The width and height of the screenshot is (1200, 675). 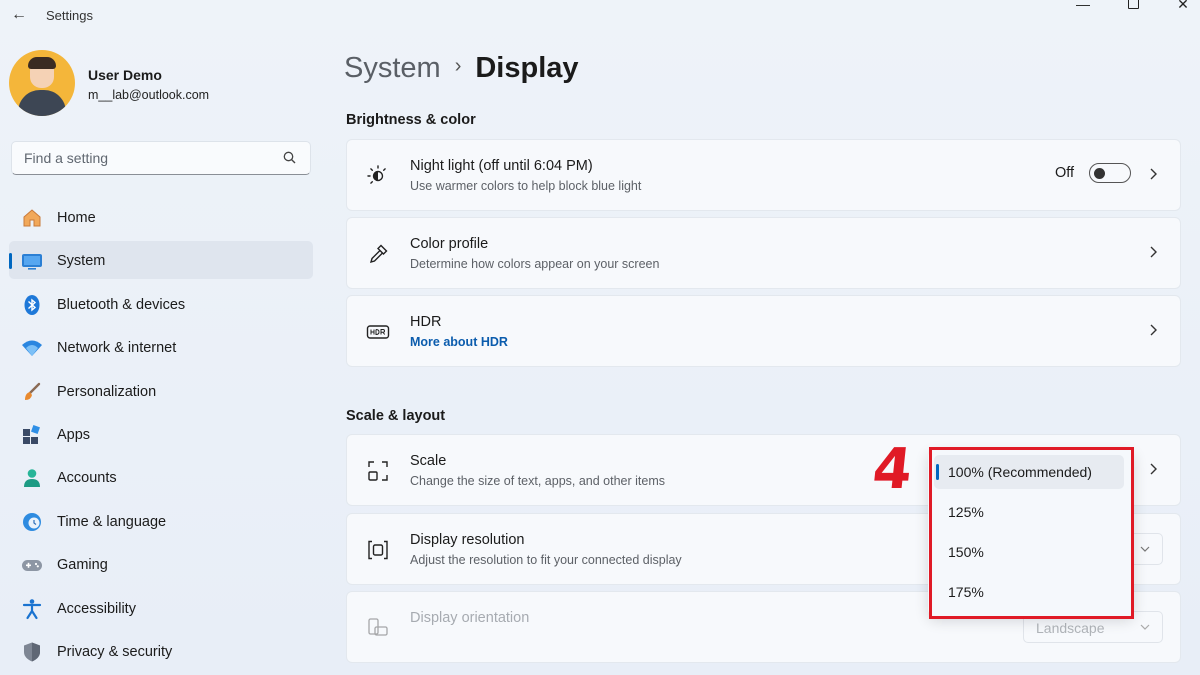 I want to click on back-arrow-icon: ←, so click(x=19, y=15).